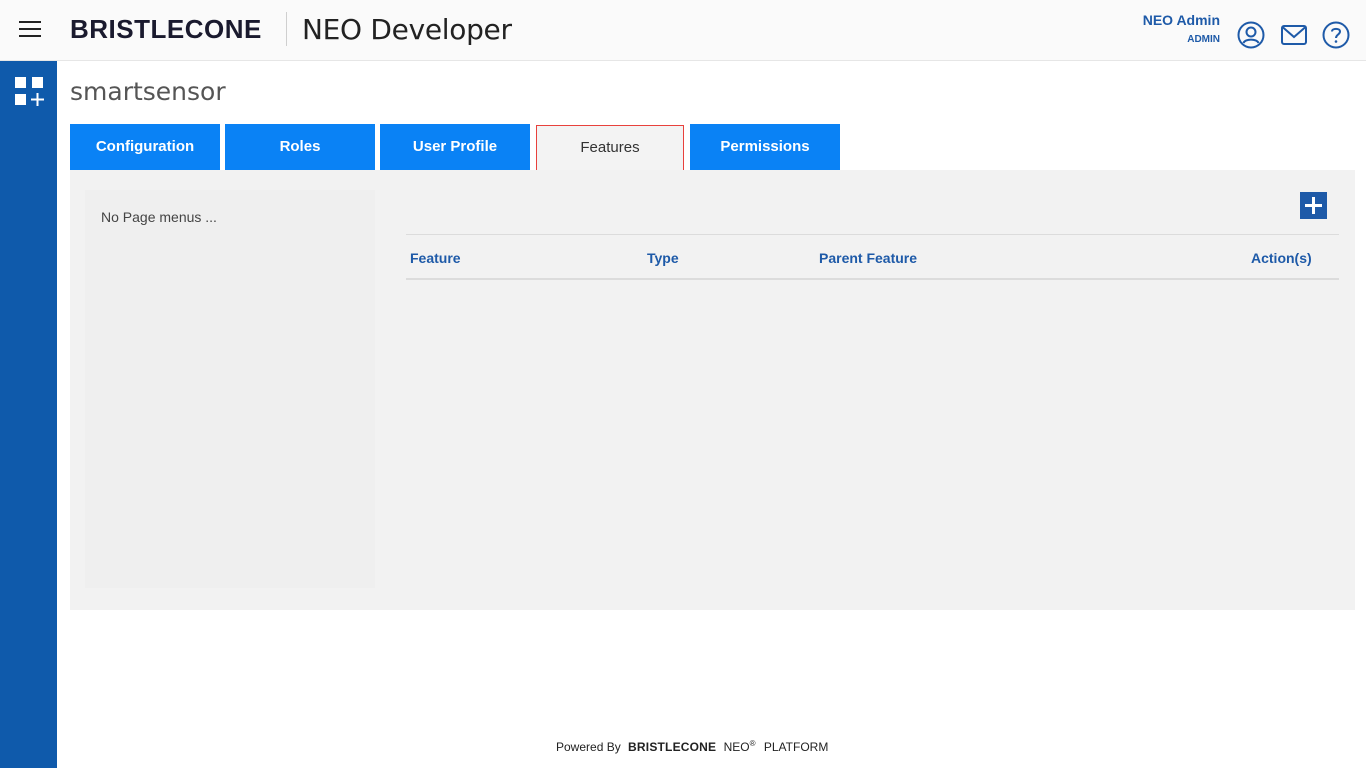 Image resolution: width=1366 pixels, height=768 pixels. Describe the element at coordinates (148, 91) in the screenshot. I see `page-title: smartsensor` at that location.